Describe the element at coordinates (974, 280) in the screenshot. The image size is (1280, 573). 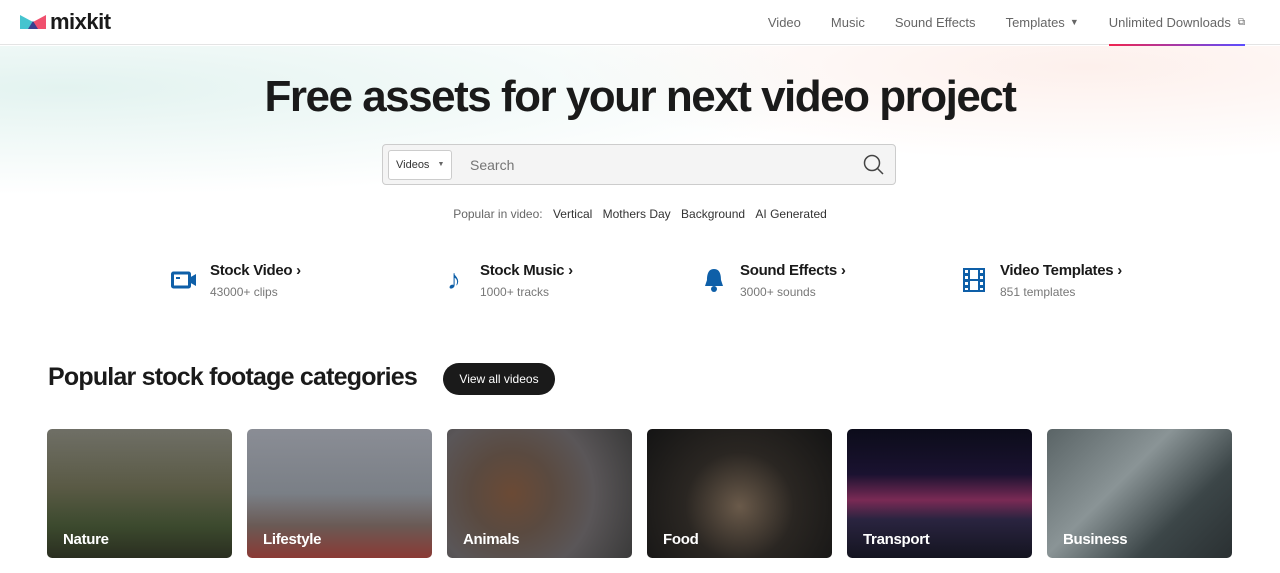
I see `film-icon` at that location.